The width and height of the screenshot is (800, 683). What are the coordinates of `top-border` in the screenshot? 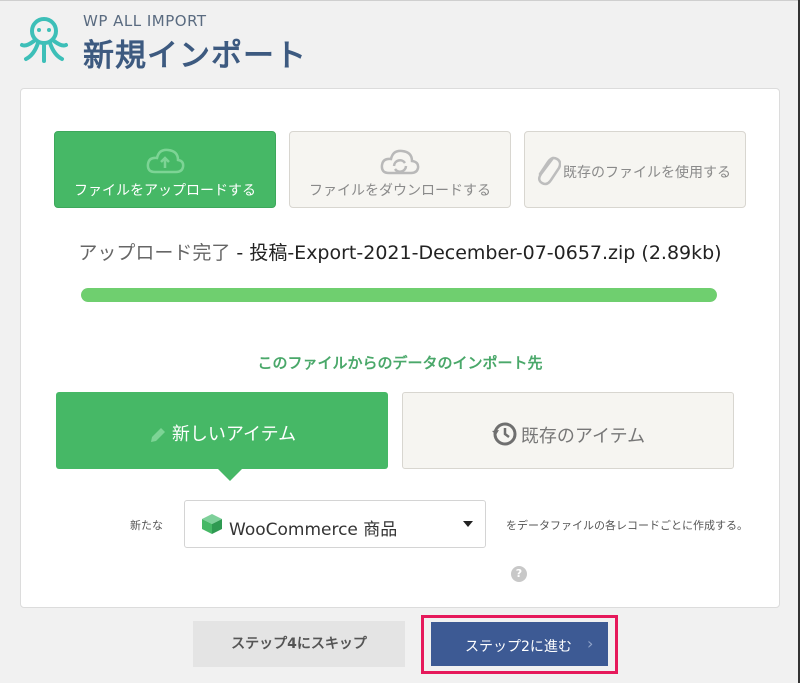 It's located at (400, 0).